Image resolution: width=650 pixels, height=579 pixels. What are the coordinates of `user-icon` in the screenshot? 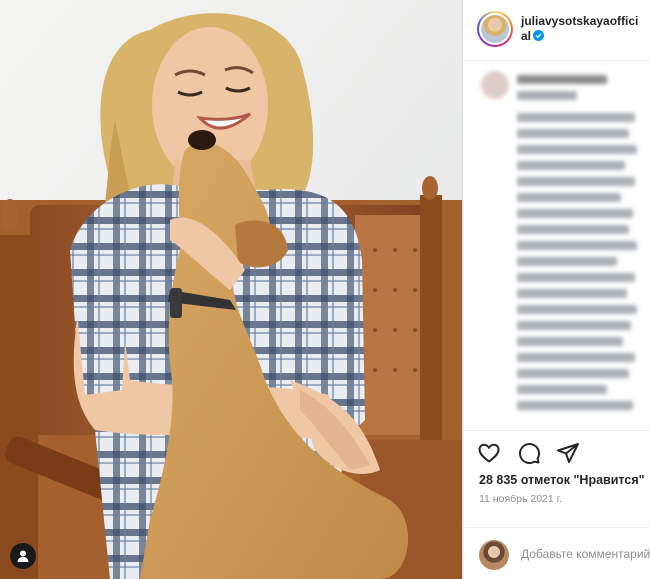 It's located at (23, 556).